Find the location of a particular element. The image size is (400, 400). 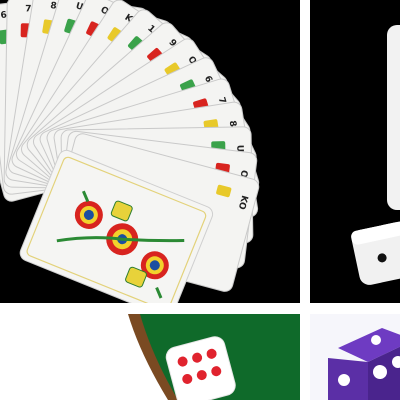

card-corner-label: 6 is located at coordinates (3, 15).